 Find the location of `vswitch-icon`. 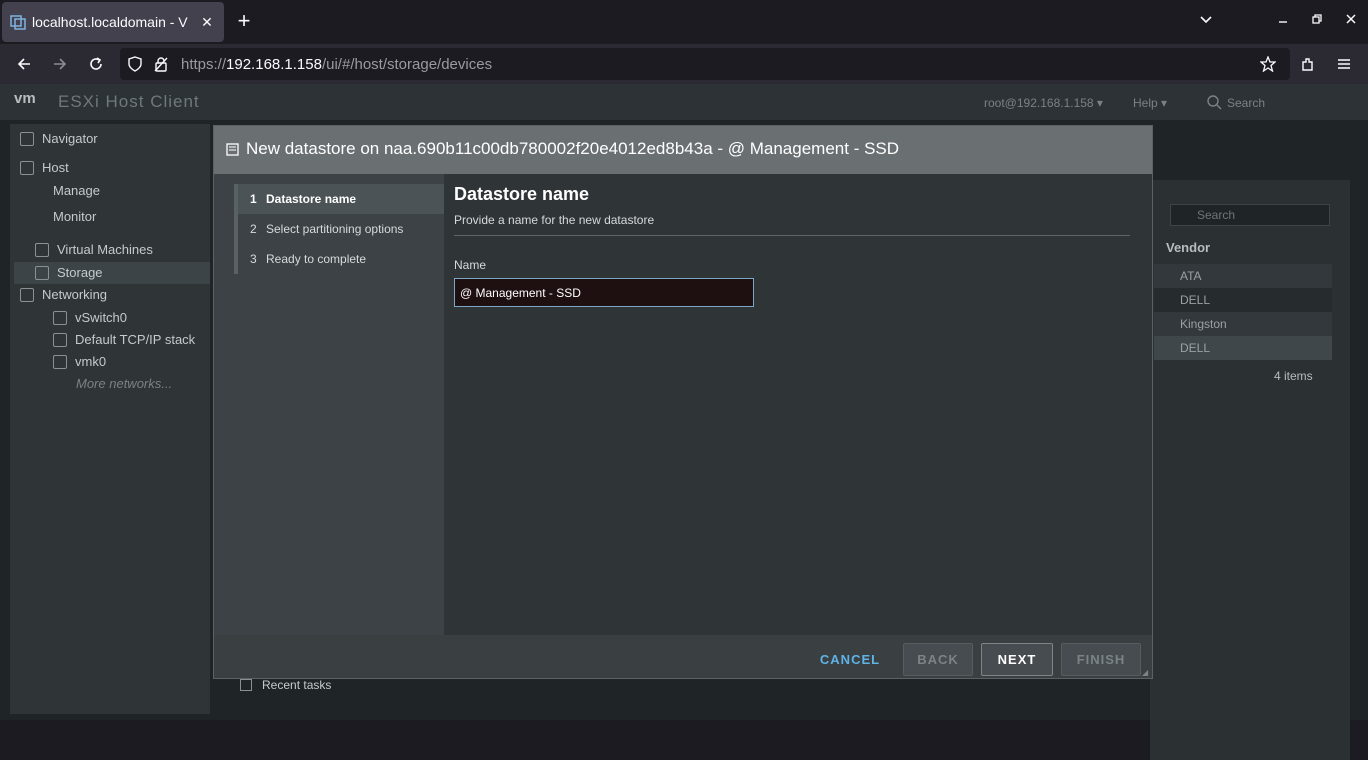

vswitch-icon is located at coordinates (60, 317).